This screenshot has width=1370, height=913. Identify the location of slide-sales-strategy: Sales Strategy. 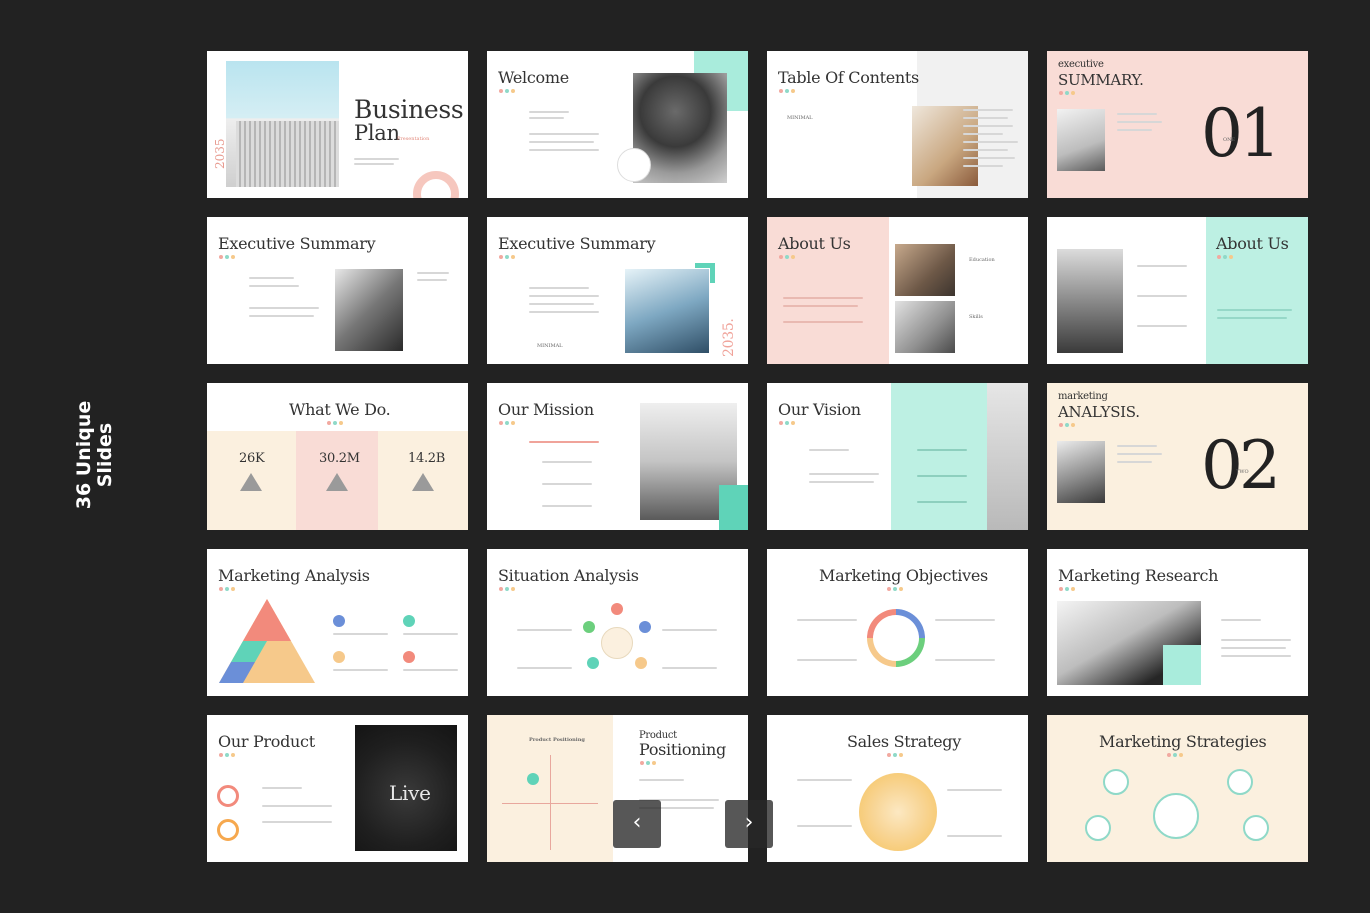
(897, 788).